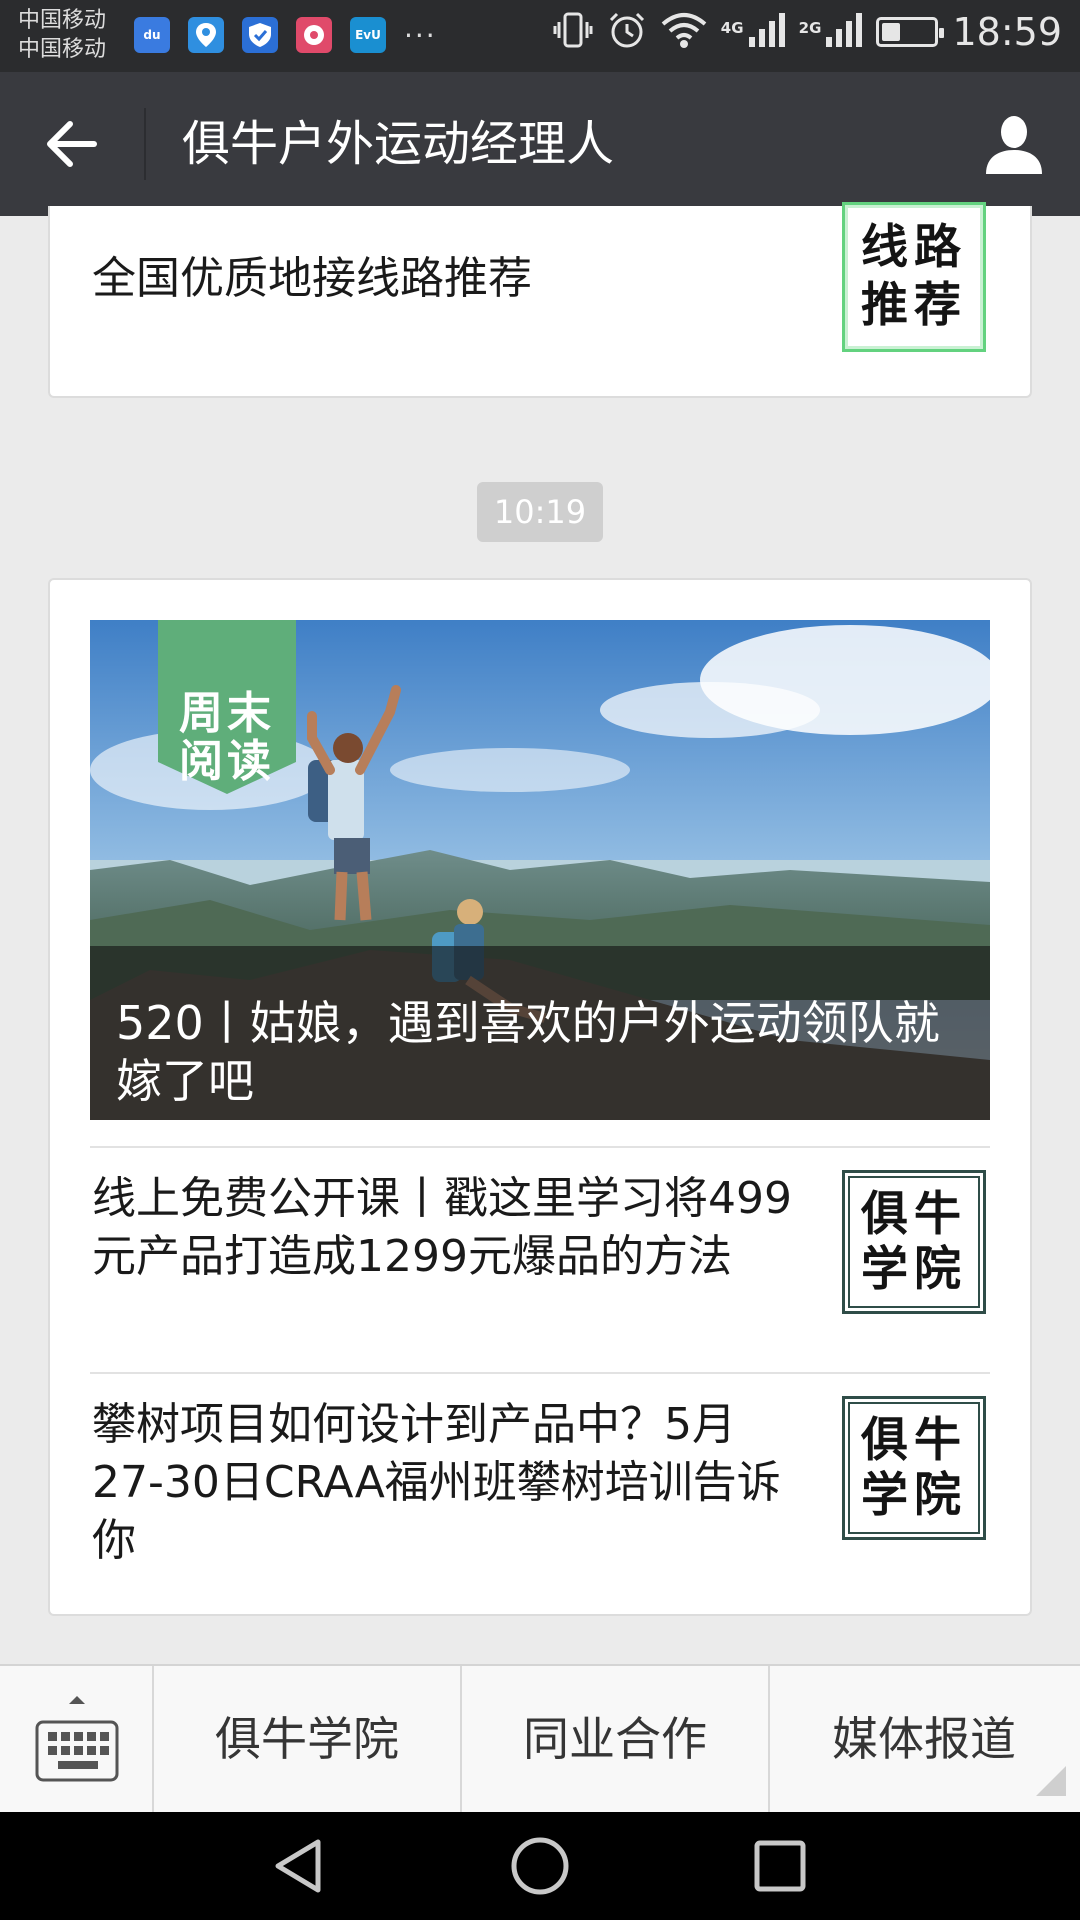 The height and width of the screenshot is (1920, 1080). I want to click on nav-recents-icon, so click(780, 1866).